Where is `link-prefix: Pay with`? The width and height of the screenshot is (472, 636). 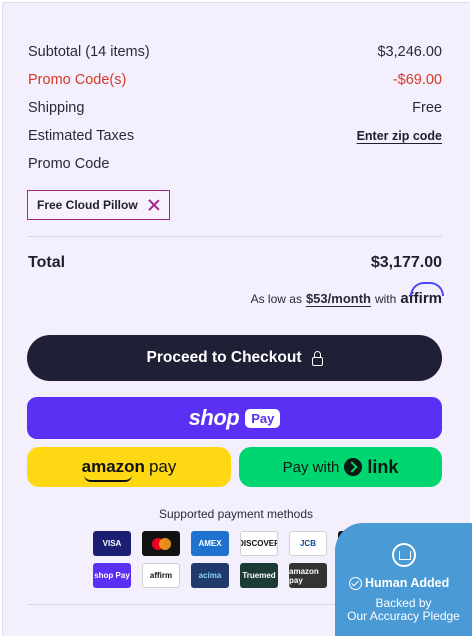
link-prefix: Pay with is located at coordinates (311, 467).